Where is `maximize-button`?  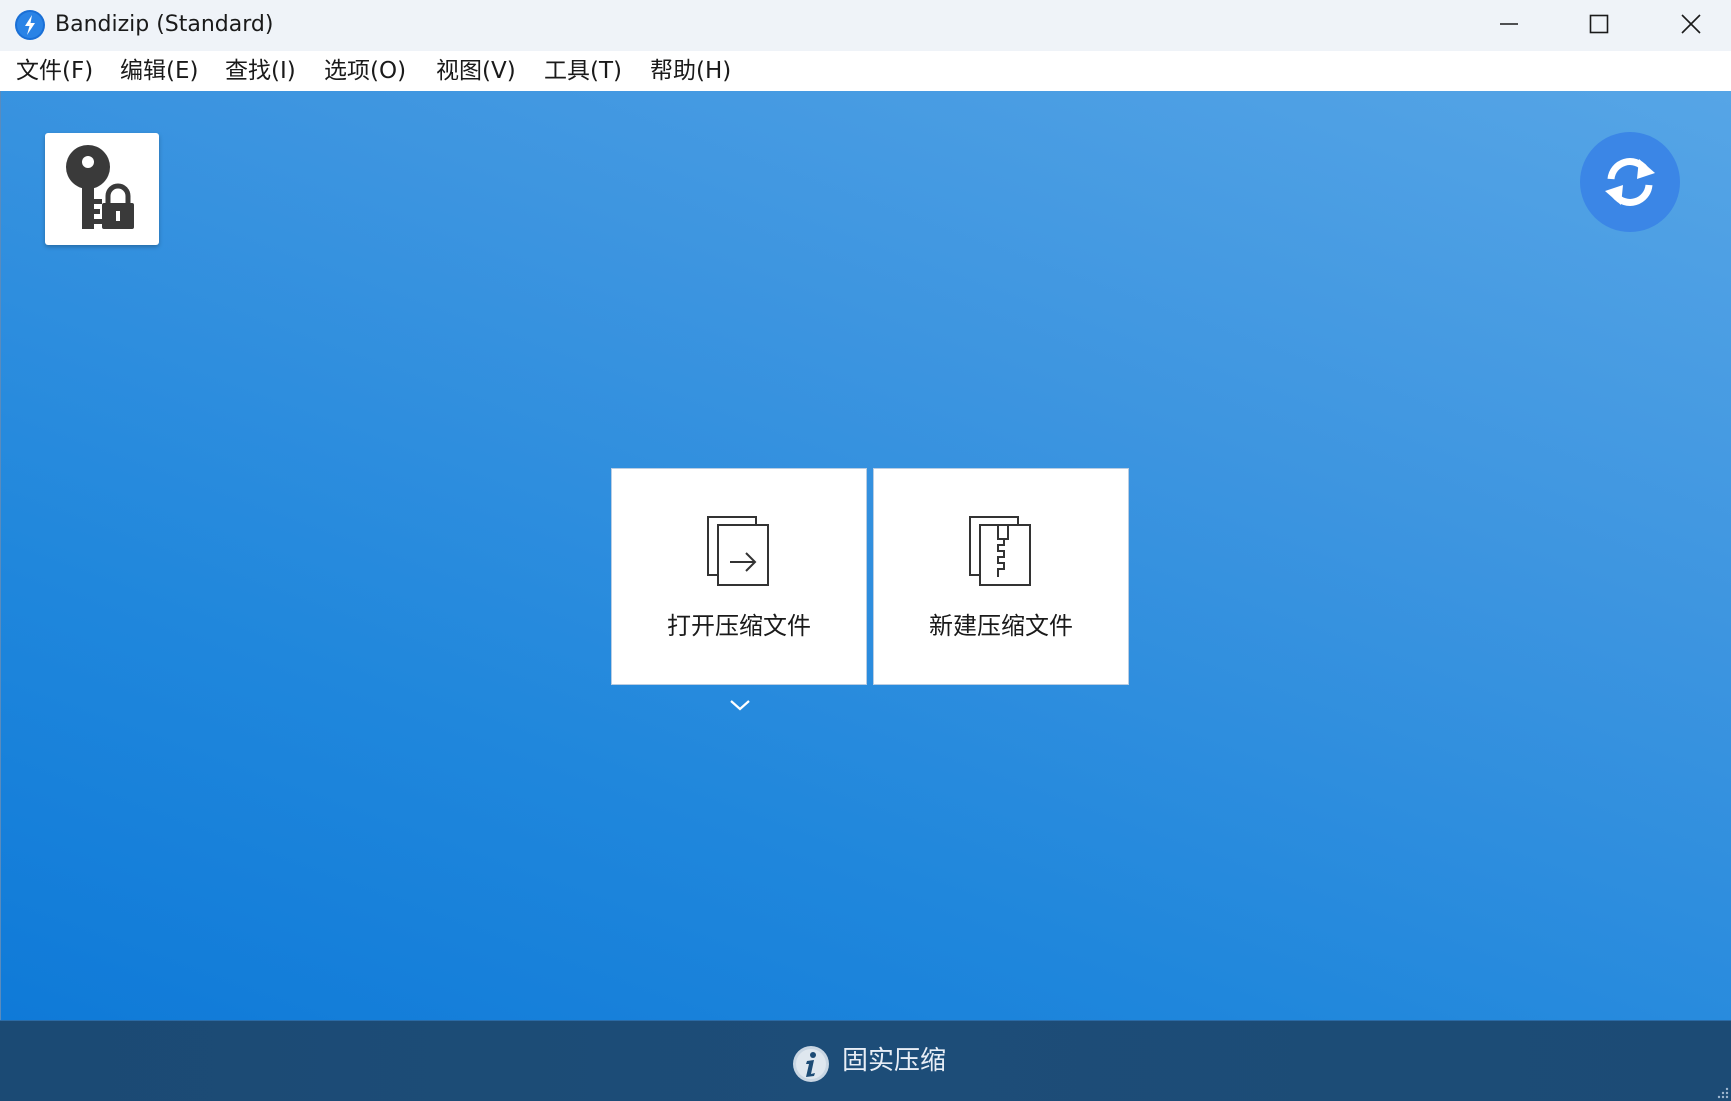 maximize-button is located at coordinates (1599, 24).